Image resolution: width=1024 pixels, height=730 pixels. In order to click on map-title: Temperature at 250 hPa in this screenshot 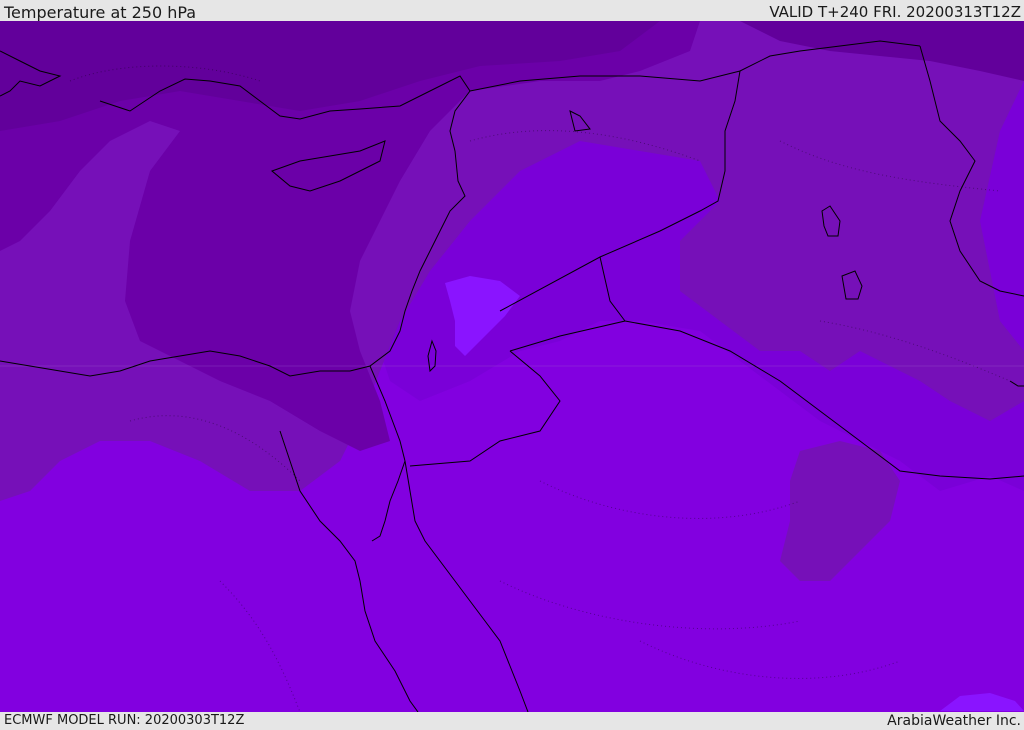, I will do `click(100, 12)`.